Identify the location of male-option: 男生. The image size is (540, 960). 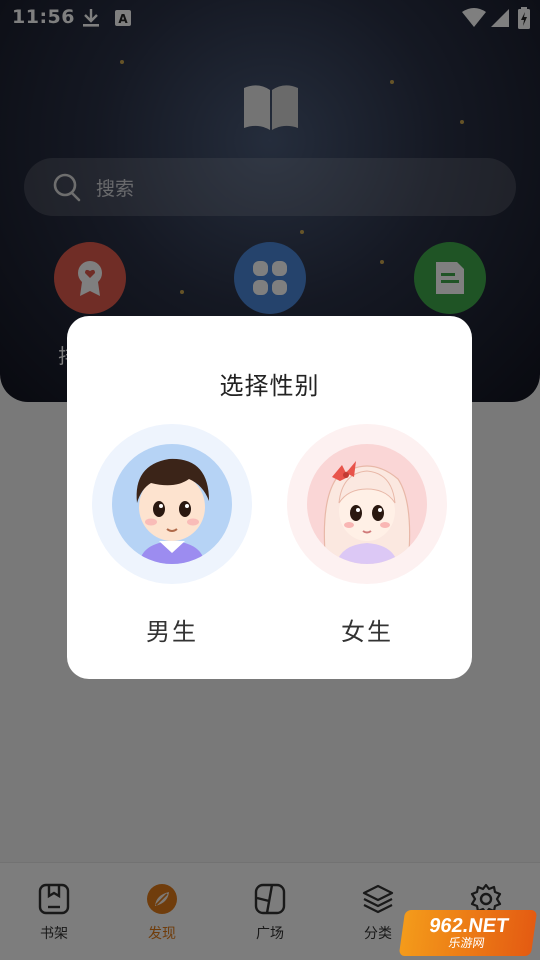
(172, 535).